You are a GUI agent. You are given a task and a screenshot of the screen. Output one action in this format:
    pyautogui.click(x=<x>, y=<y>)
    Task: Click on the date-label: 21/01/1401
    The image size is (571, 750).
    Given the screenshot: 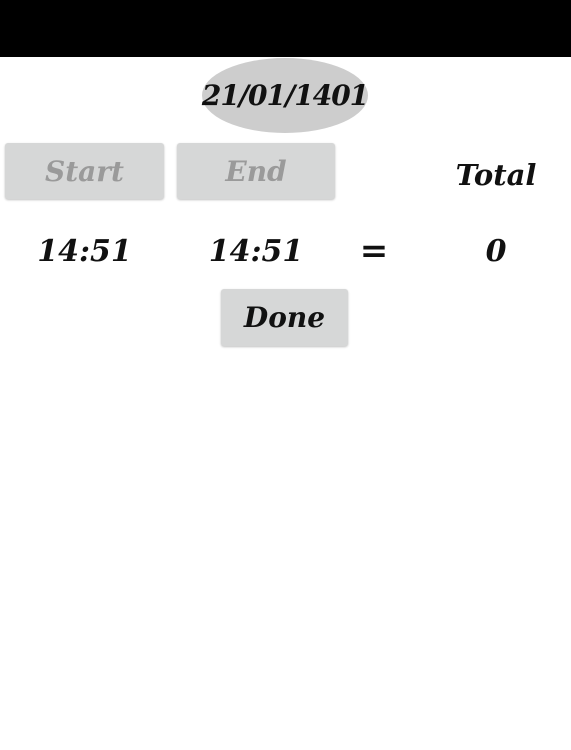 What is the action you would take?
    pyautogui.click(x=285, y=95)
    